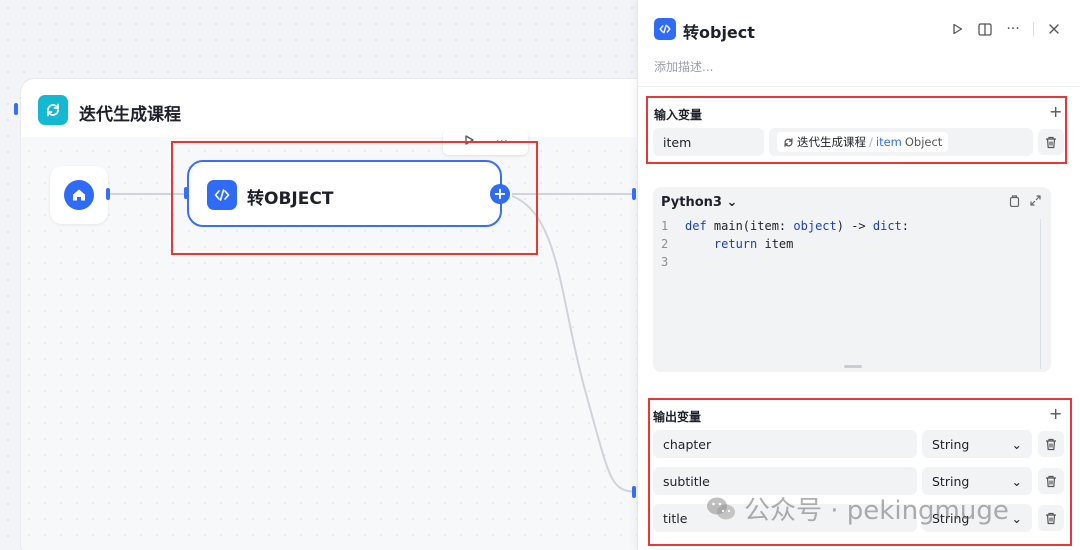  Describe the element at coordinates (130, 115) in the screenshot. I see `iteration-title: 迭代生成课程` at that location.